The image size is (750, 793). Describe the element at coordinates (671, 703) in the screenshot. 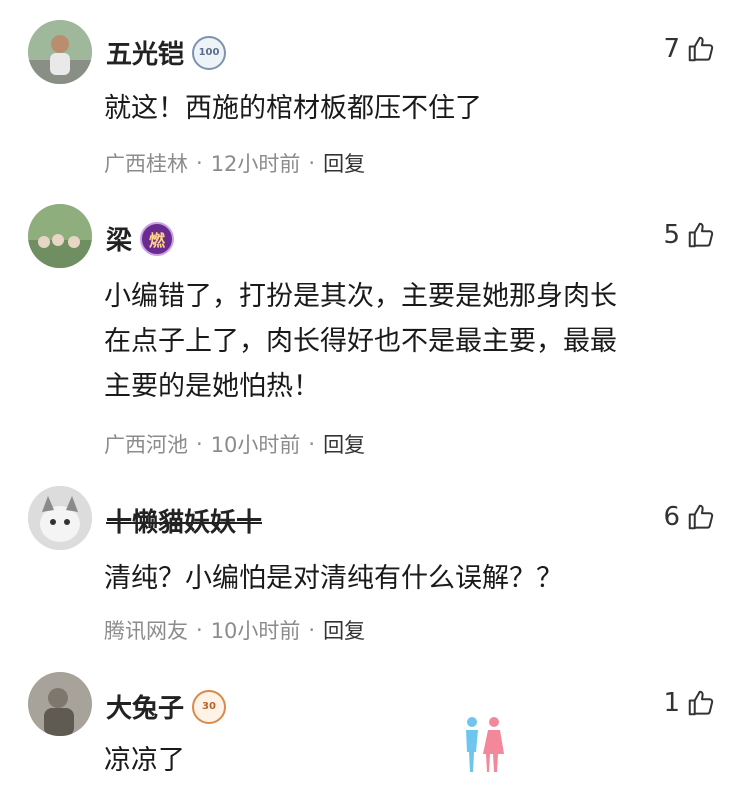

I see `like-count: 1` at that location.